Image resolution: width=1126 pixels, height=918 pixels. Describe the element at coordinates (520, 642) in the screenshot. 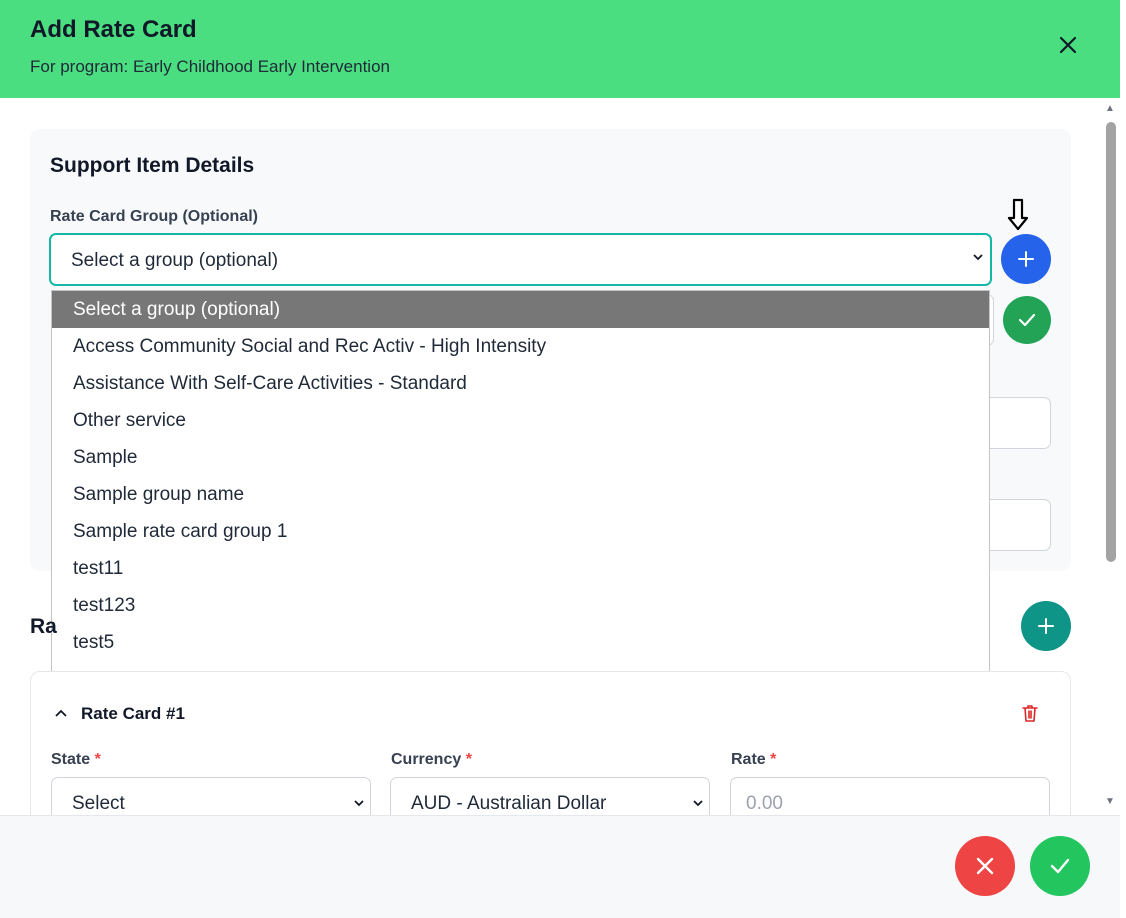

I see `dropdown-option: test5` at that location.